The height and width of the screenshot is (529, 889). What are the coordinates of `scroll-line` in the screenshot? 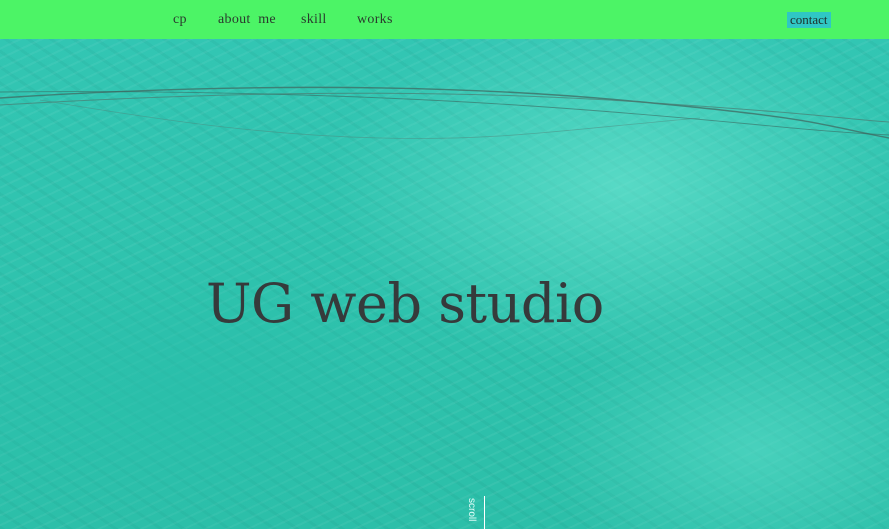 It's located at (484, 512).